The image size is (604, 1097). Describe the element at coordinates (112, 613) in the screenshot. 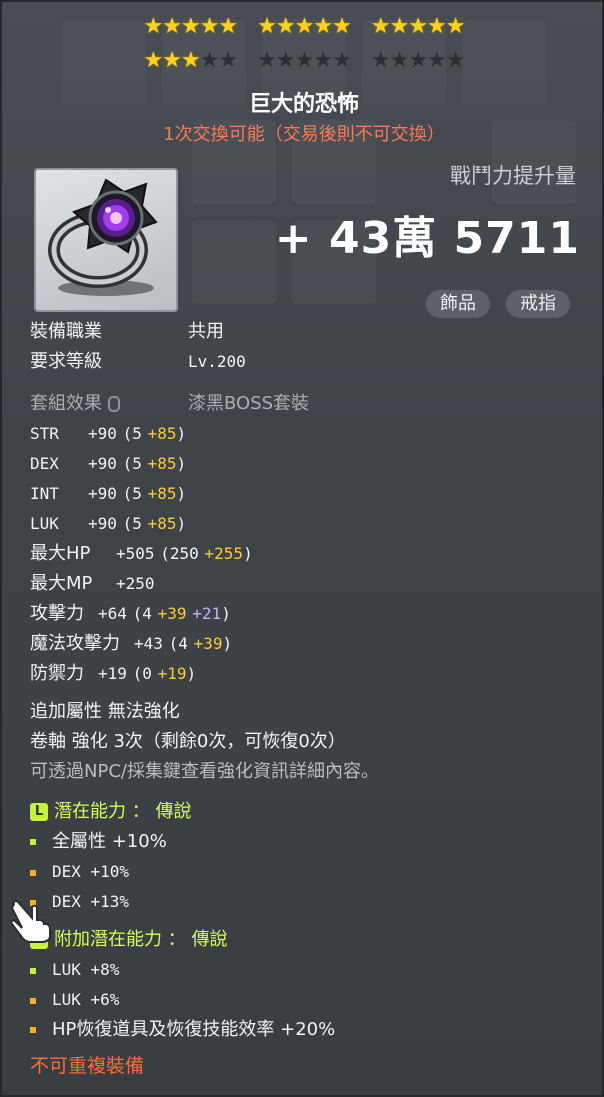

I see `stat-total: +64` at that location.